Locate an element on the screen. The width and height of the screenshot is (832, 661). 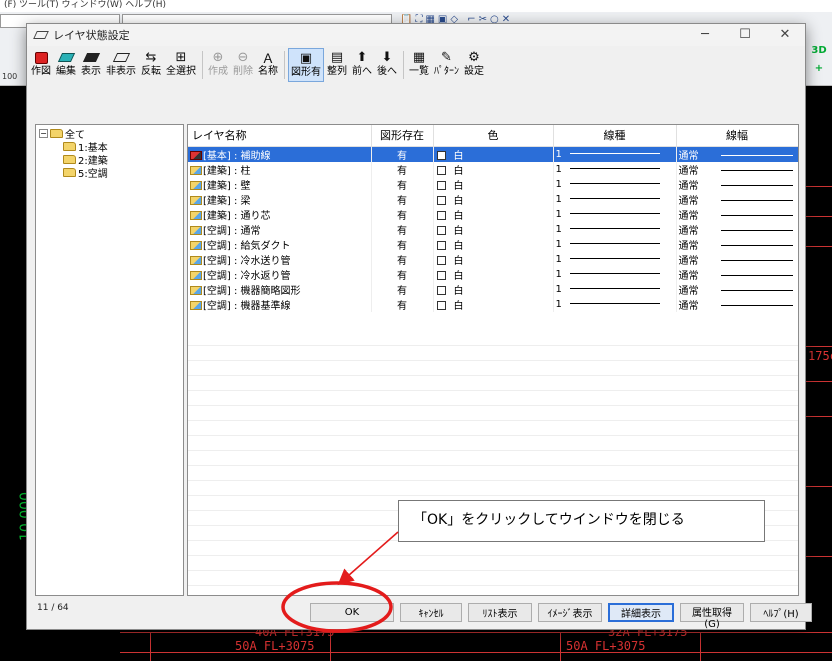
show-icon is located at coordinates (91, 57).